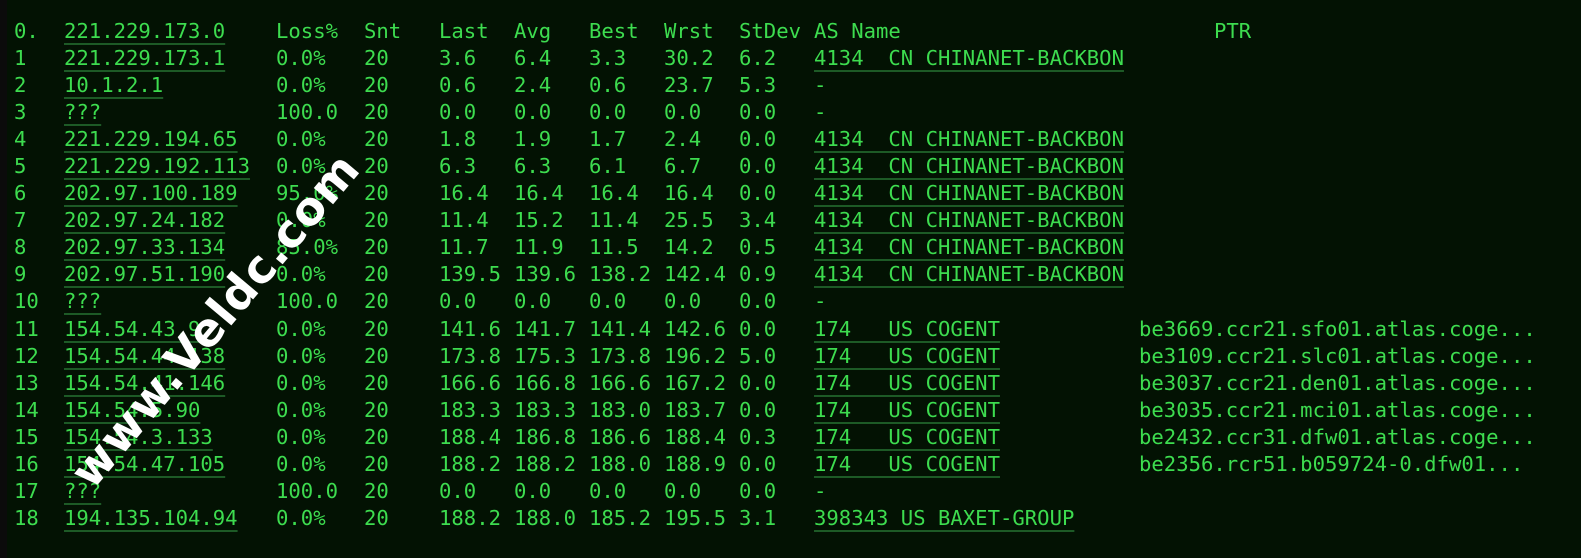 This screenshot has height=558, width=1581. What do you see at coordinates (695, 463) in the screenshot?
I see `cell-wrst: 188.9` at bounding box center [695, 463].